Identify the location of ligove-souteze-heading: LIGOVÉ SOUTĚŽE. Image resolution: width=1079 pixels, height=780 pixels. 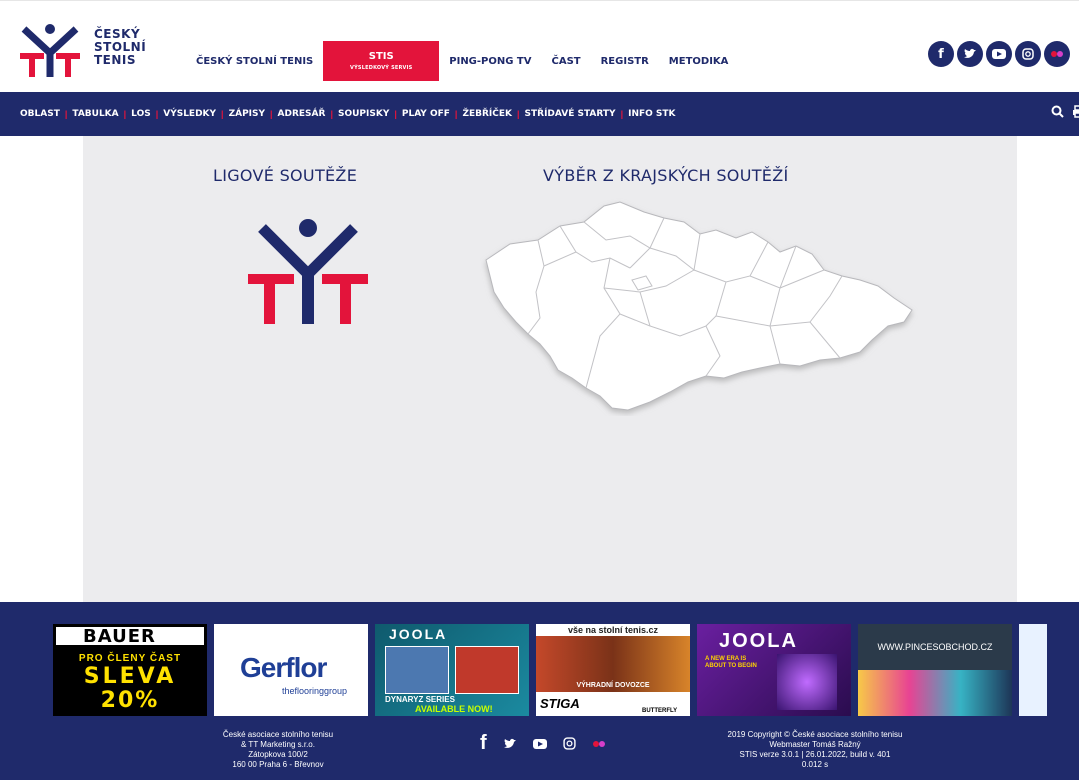
(285, 175).